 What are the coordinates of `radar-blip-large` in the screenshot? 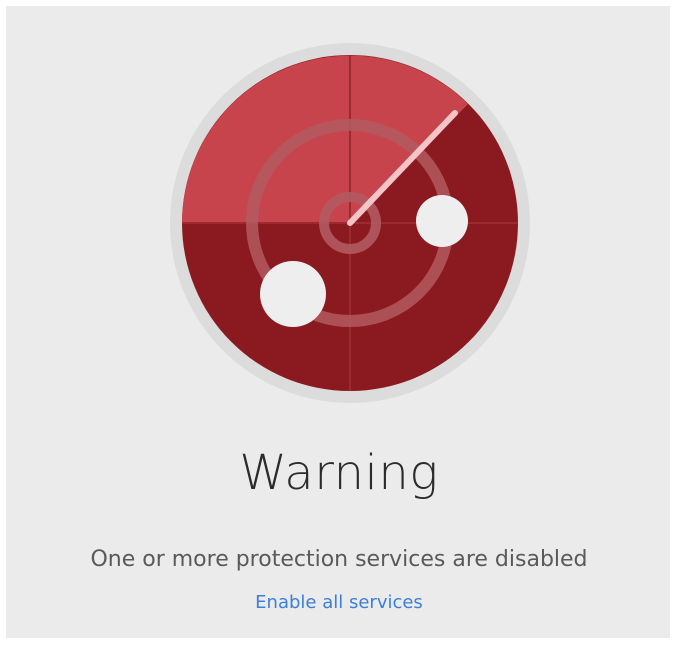 It's located at (293, 294).